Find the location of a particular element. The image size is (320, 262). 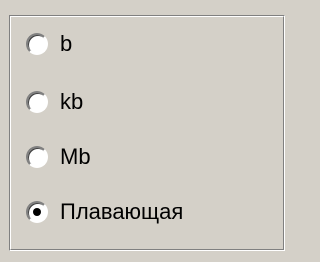

unit-option-kb: kb is located at coordinates (54, 102).